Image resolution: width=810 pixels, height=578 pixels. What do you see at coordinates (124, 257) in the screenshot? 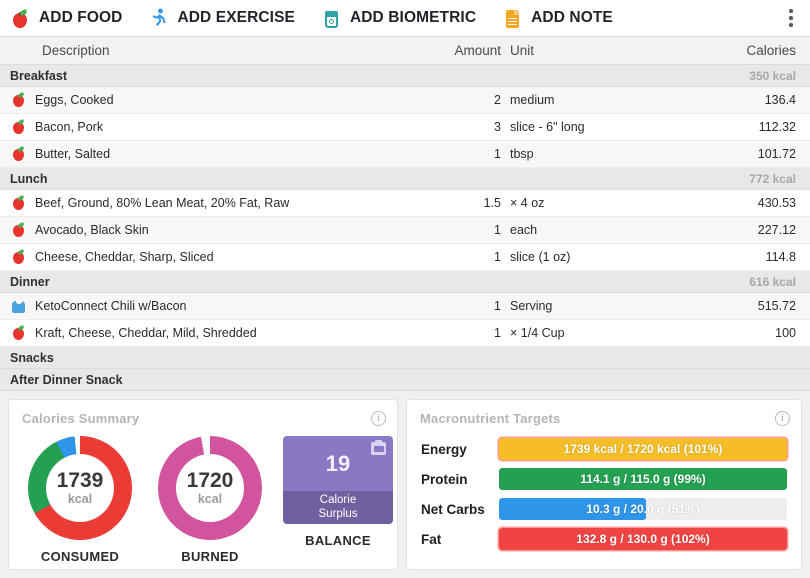
I see `food-name: Cheese, Cheddar, Sharp, Sliced` at bounding box center [124, 257].